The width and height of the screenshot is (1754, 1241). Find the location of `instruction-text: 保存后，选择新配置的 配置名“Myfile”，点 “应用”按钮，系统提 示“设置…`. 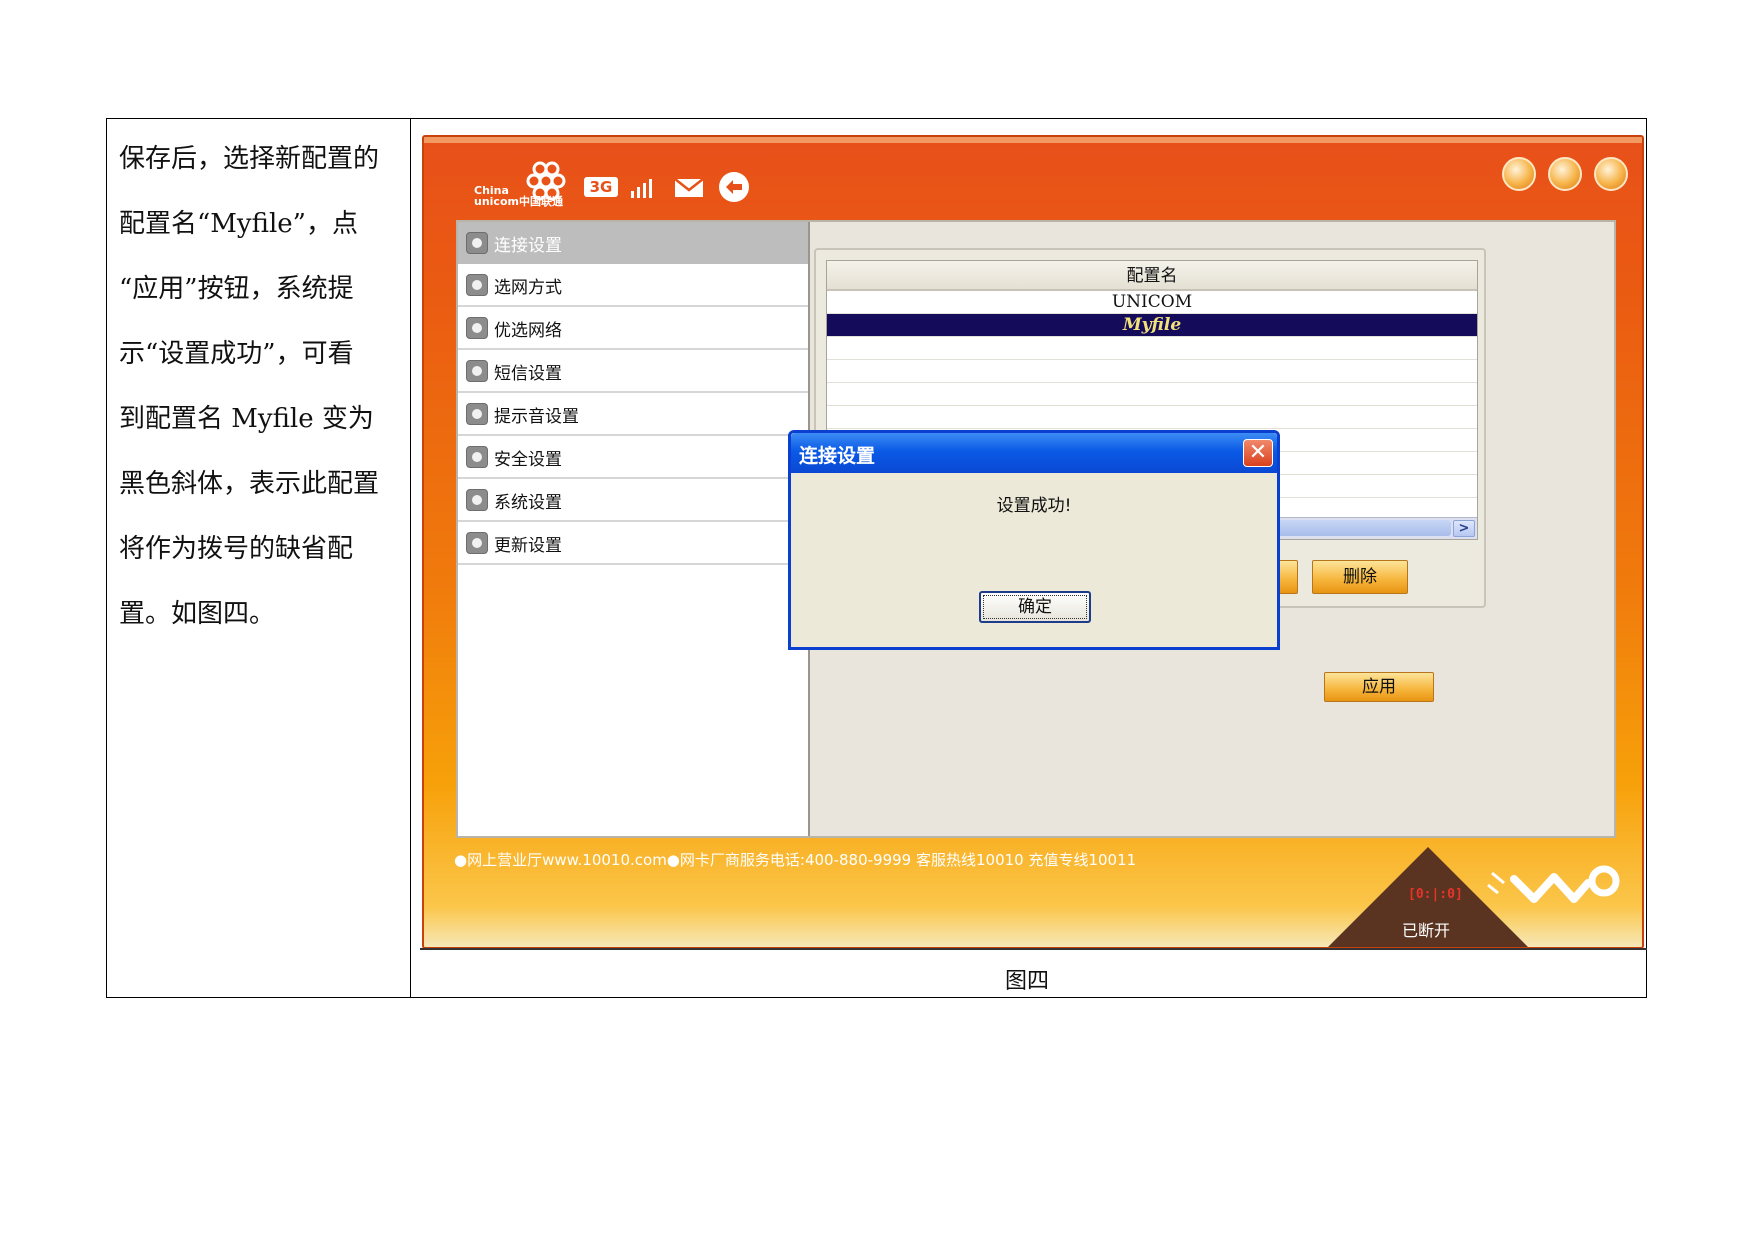

instruction-text: 保存后，选择新配置的 配置名“Myfile”，点 “应用”按钮，系统提 示“设置… is located at coordinates (259, 387).